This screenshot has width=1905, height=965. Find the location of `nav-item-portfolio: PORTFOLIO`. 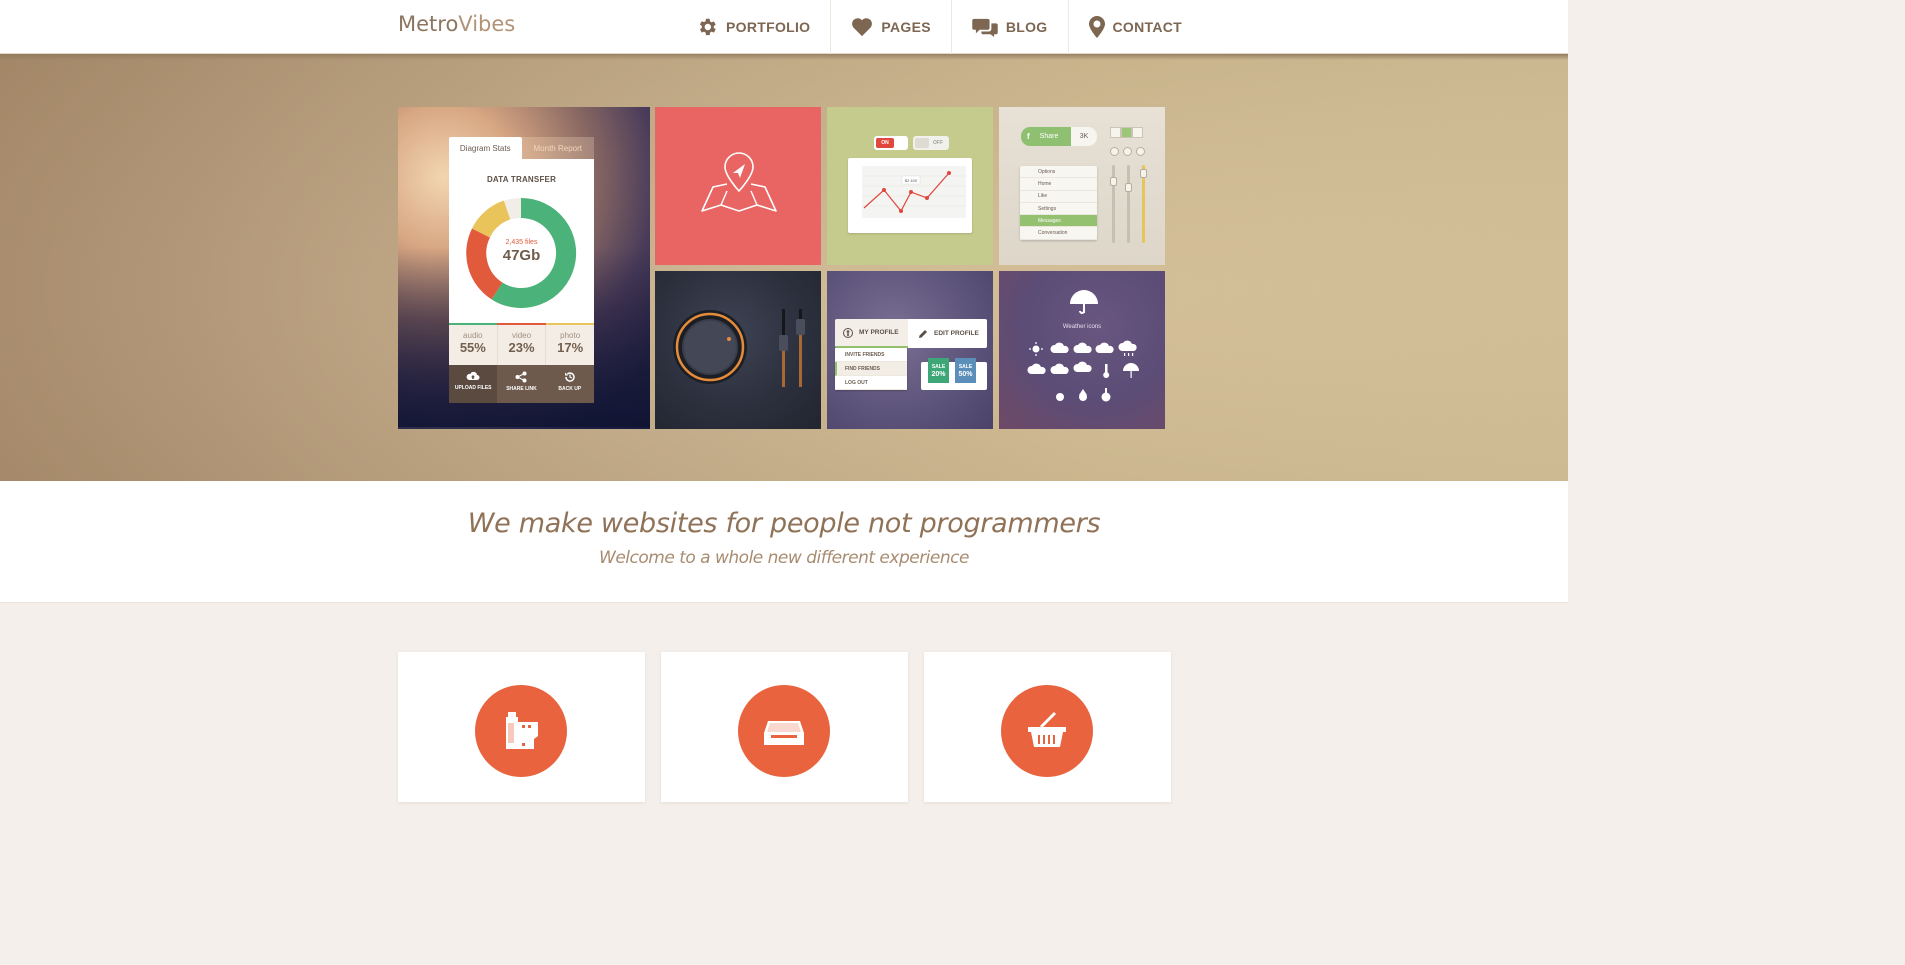

nav-item-portfolio: PORTFOLIO is located at coordinates (754, 27).